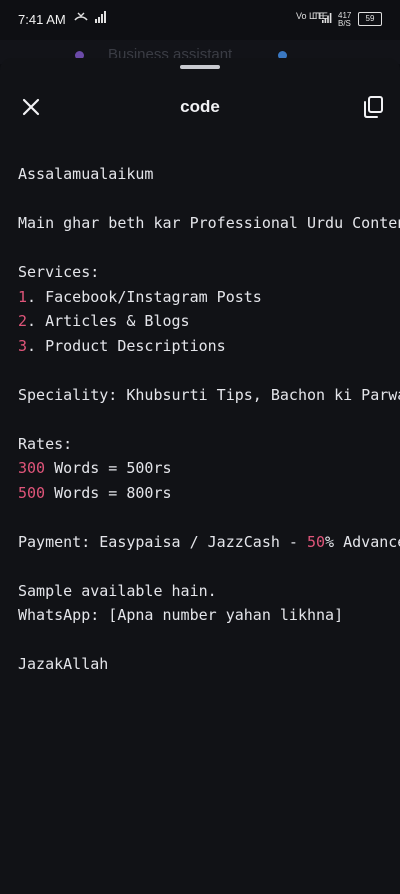 The height and width of the screenshot is (894, 400). I want to click on code-line-sample: Sample available hain., so click(117, 590).